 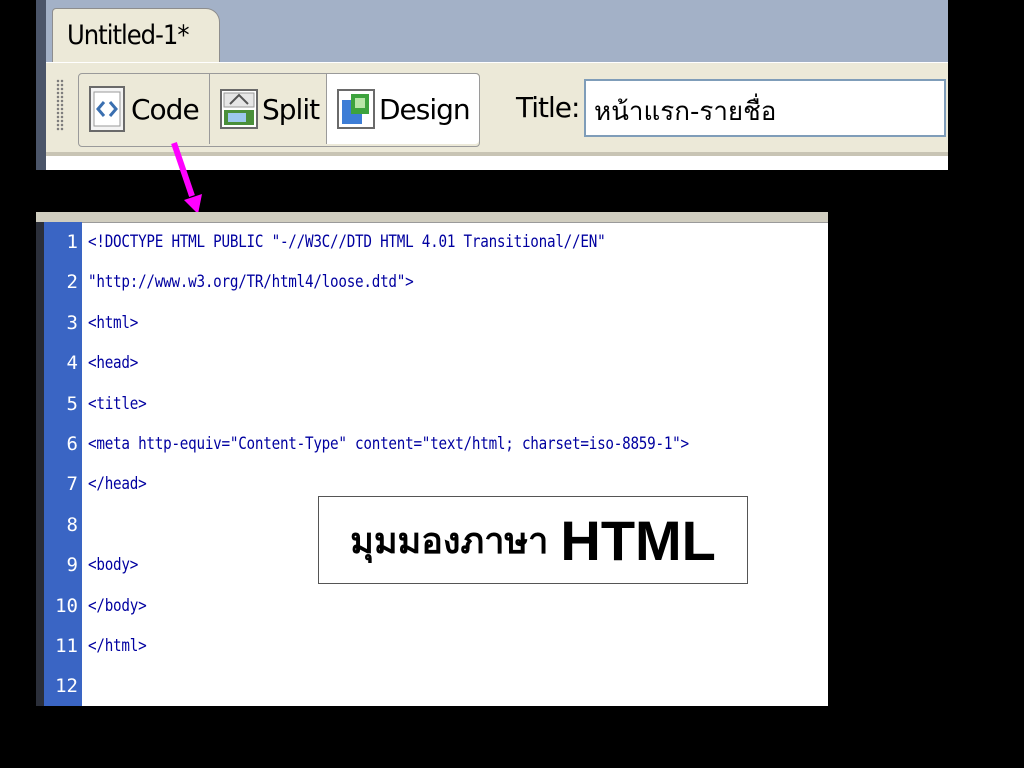 I want to click on line-number: 3, so click(x=72, y=322).